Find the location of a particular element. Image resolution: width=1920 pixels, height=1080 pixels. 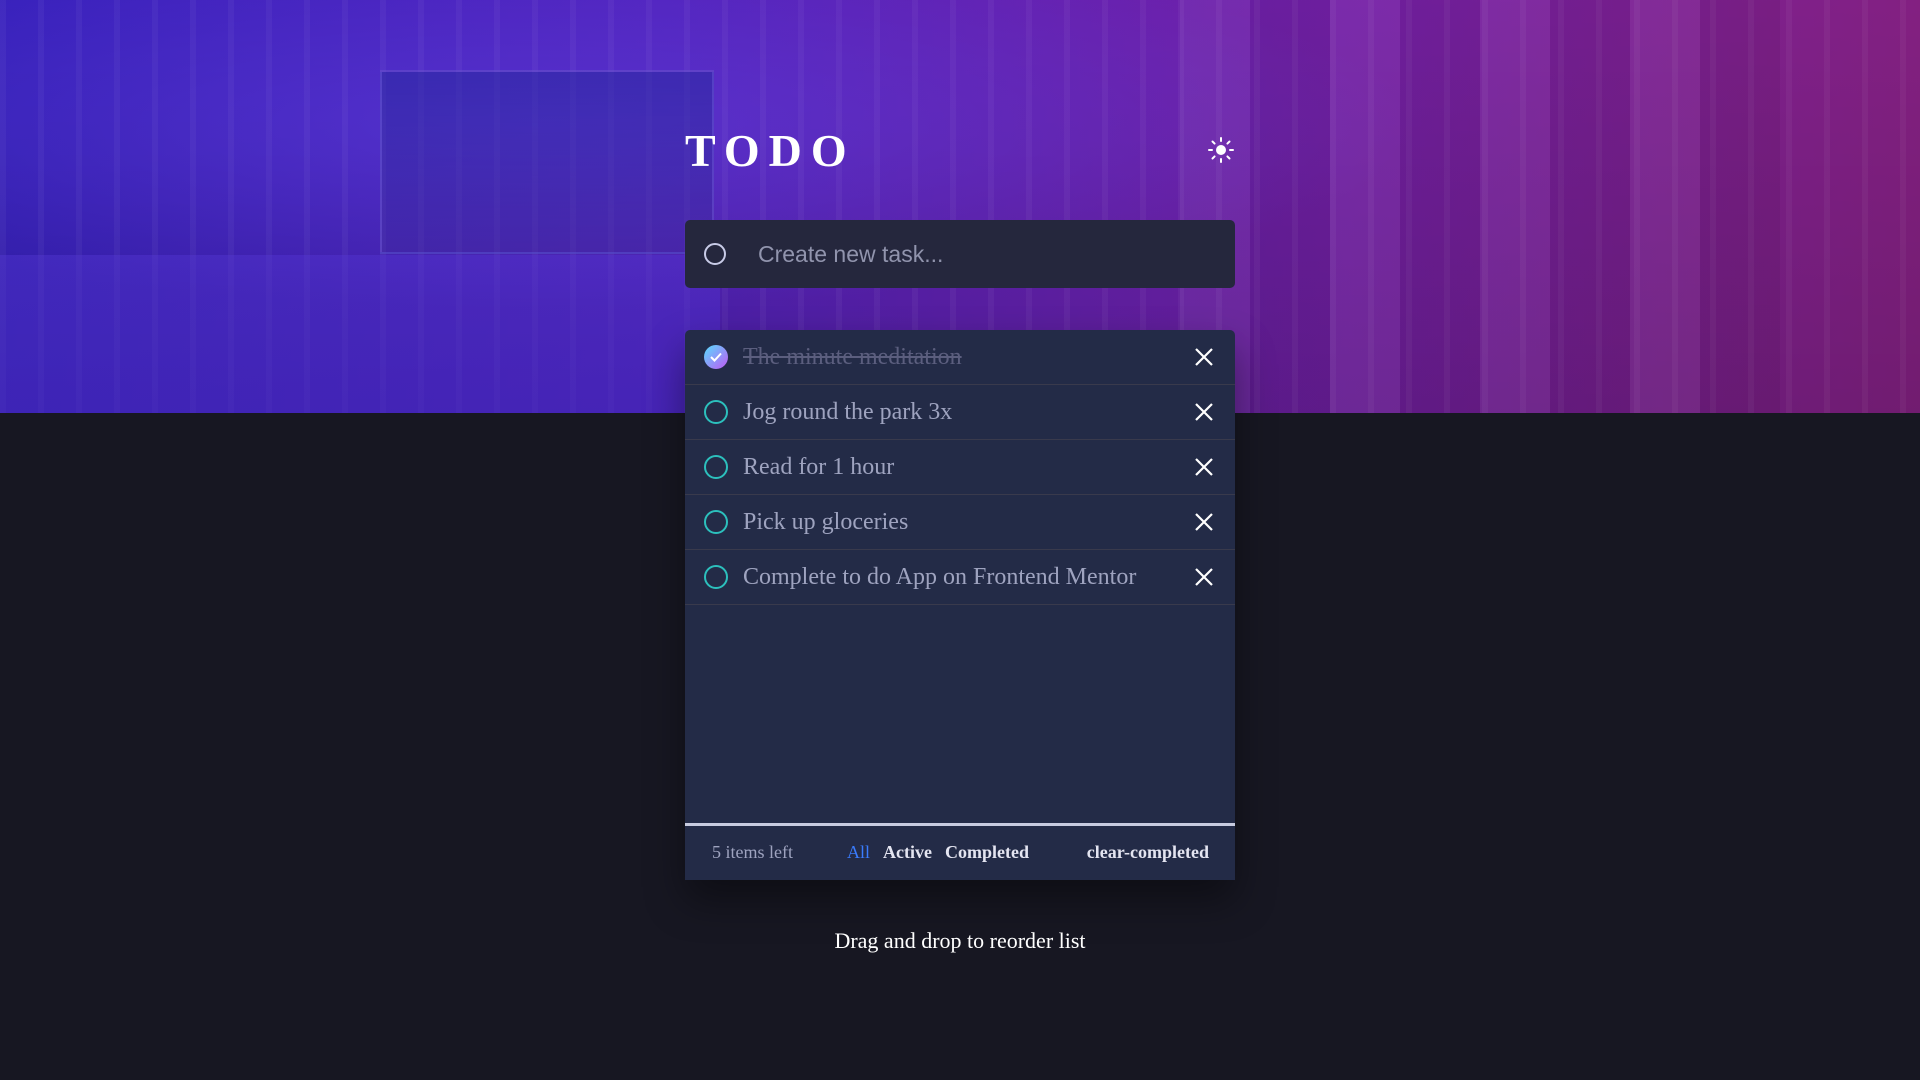

clear-completed-button: clear-completed is located at coordinates (1148, 852).